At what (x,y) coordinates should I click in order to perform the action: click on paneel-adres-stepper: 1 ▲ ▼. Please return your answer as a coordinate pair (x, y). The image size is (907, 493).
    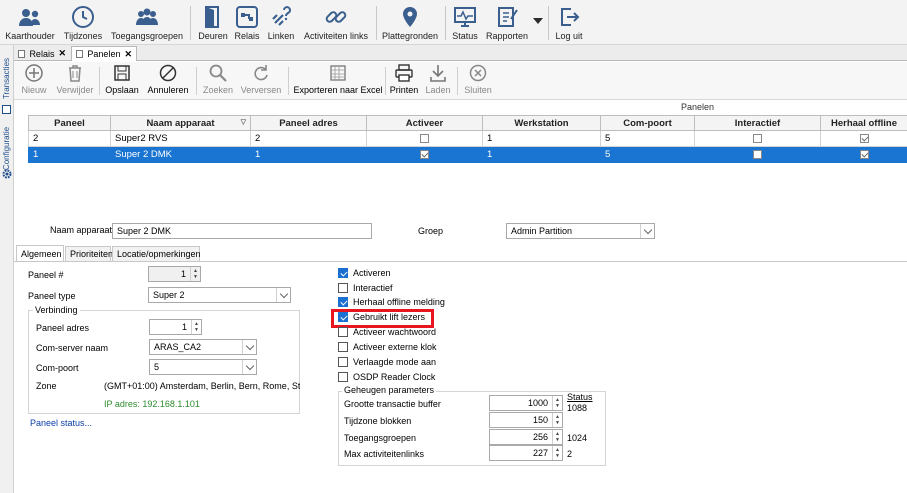
    Looking at the image, I should click on (175, 327).